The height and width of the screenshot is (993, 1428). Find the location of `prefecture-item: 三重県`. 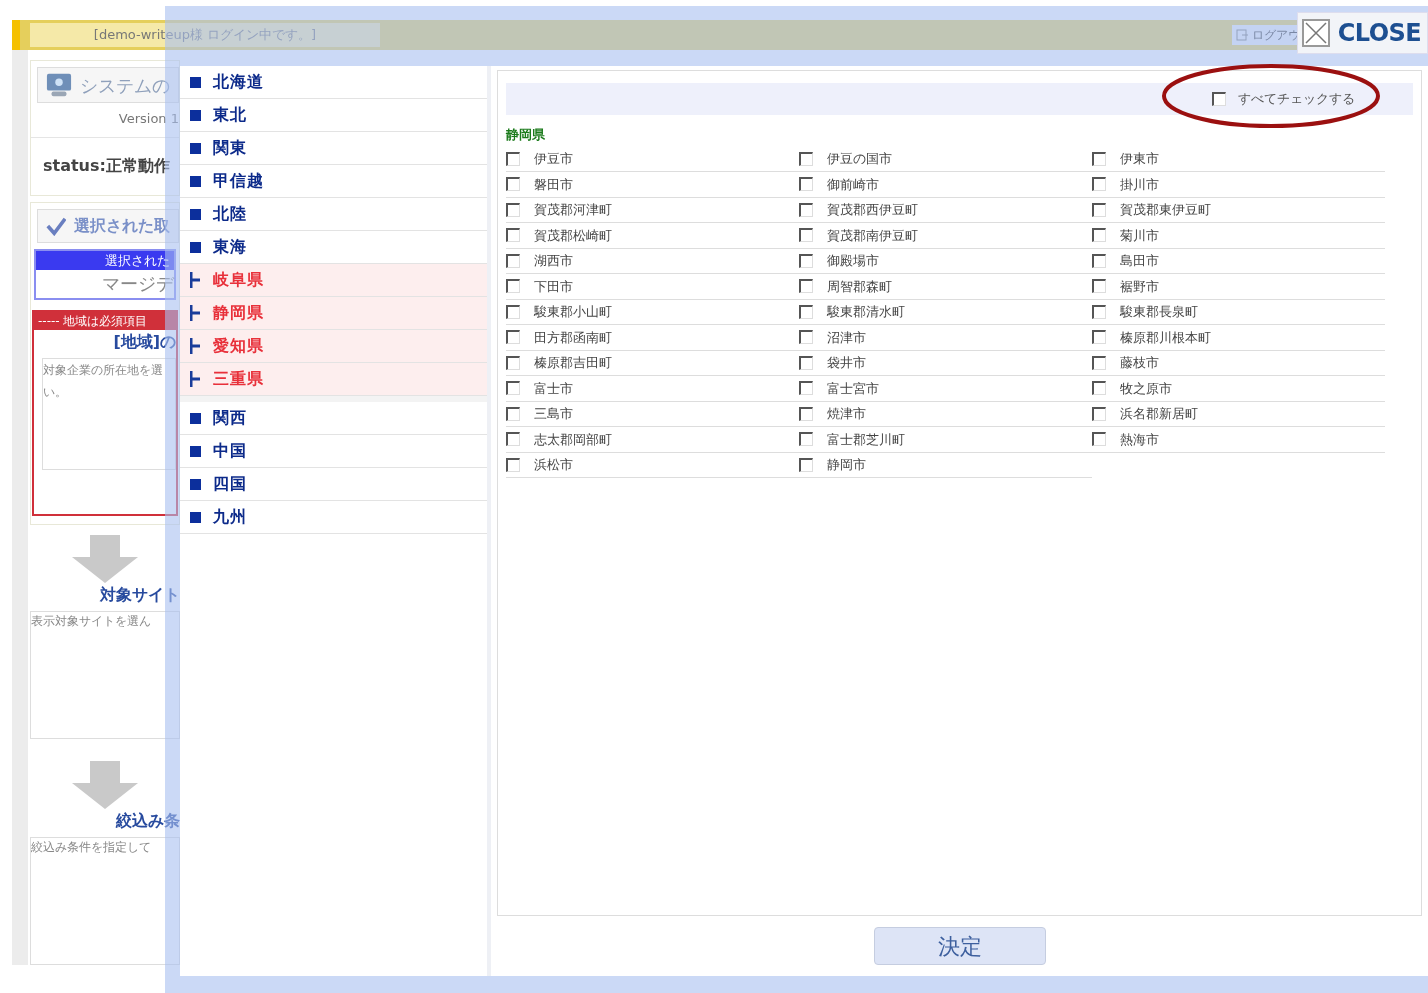

prefecture-item: 三重県 is located at coordinates (333, 379).